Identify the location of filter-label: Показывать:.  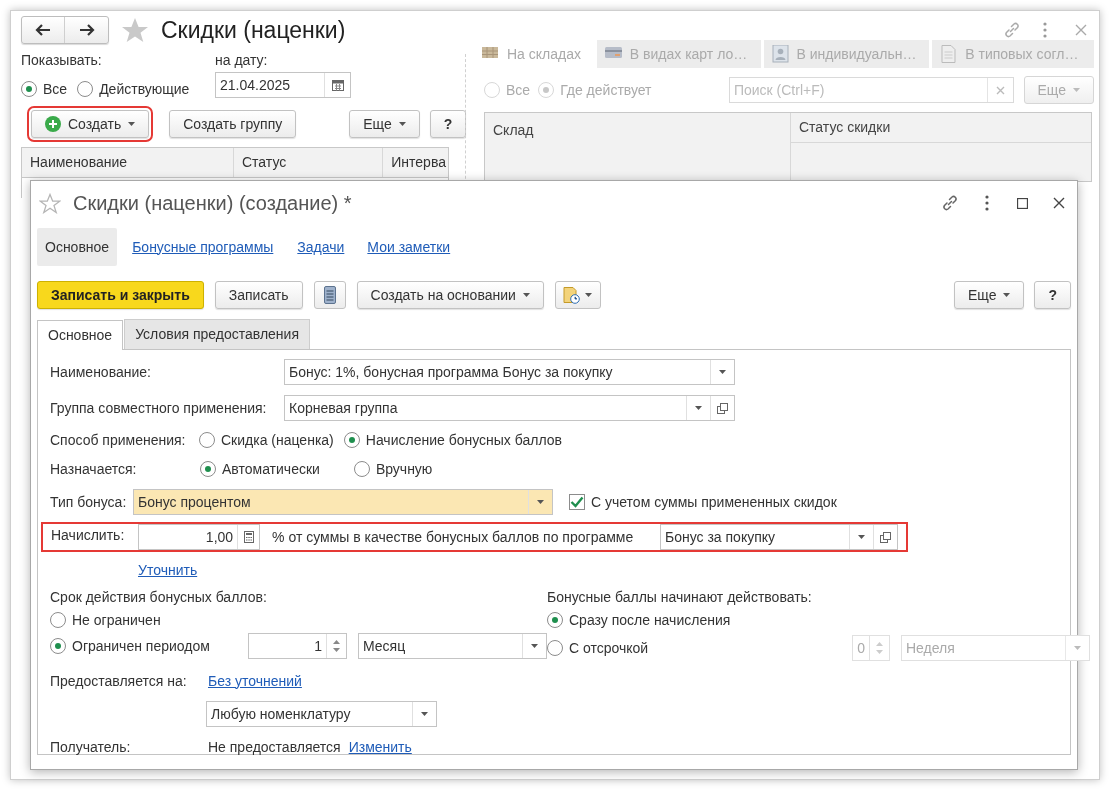
(62, 60).